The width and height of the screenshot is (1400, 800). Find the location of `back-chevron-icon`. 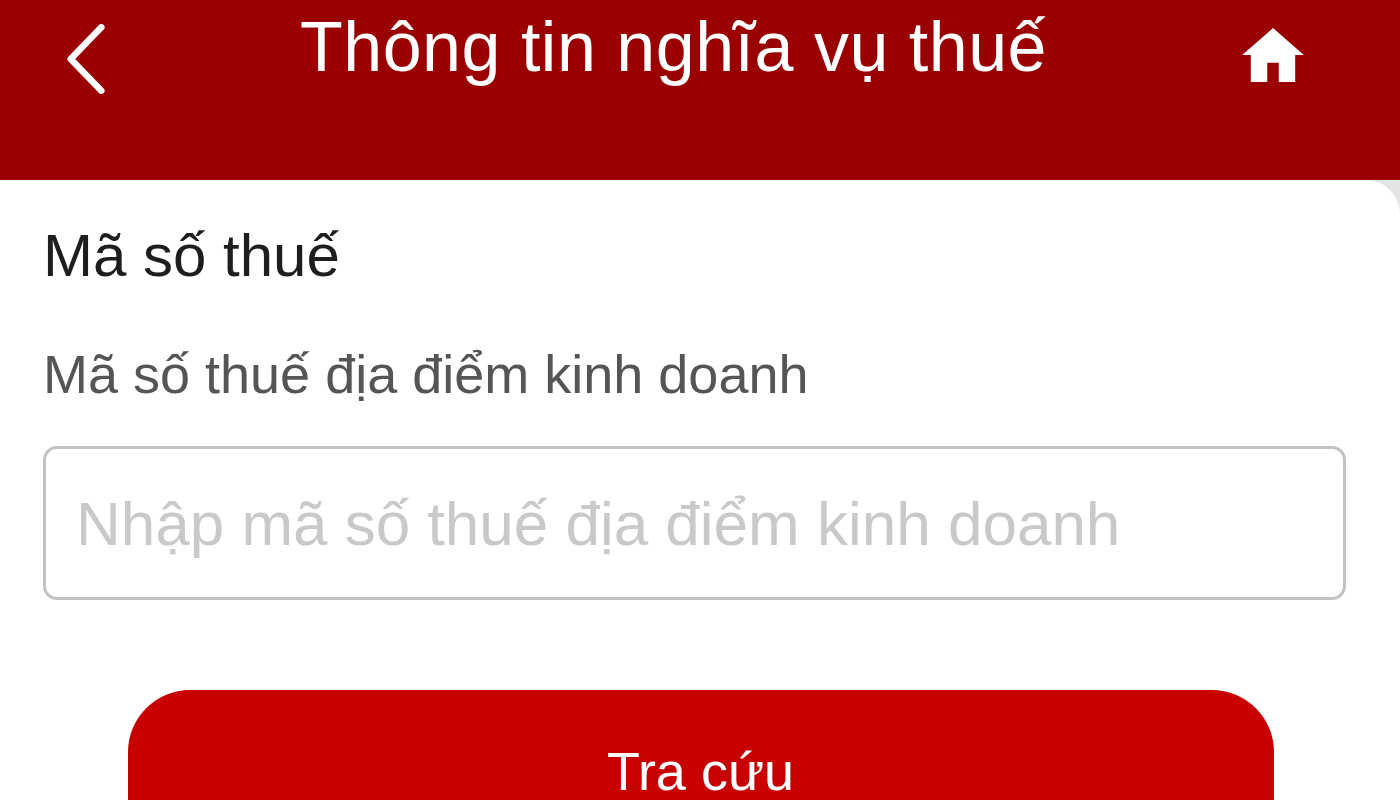

back-chevron-icon is located at coordinates (86, 59).